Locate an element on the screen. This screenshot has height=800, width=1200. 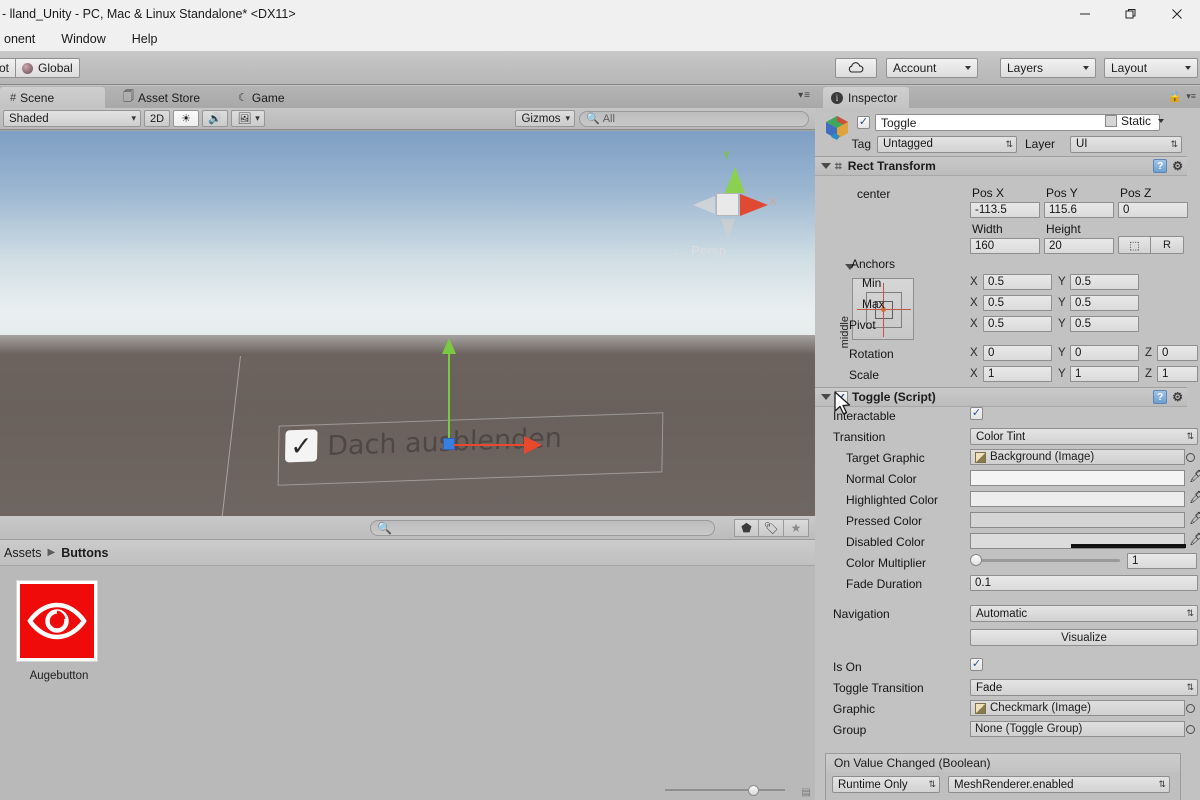
project-search-input: 🔍 is located at coordinates (542, 528).